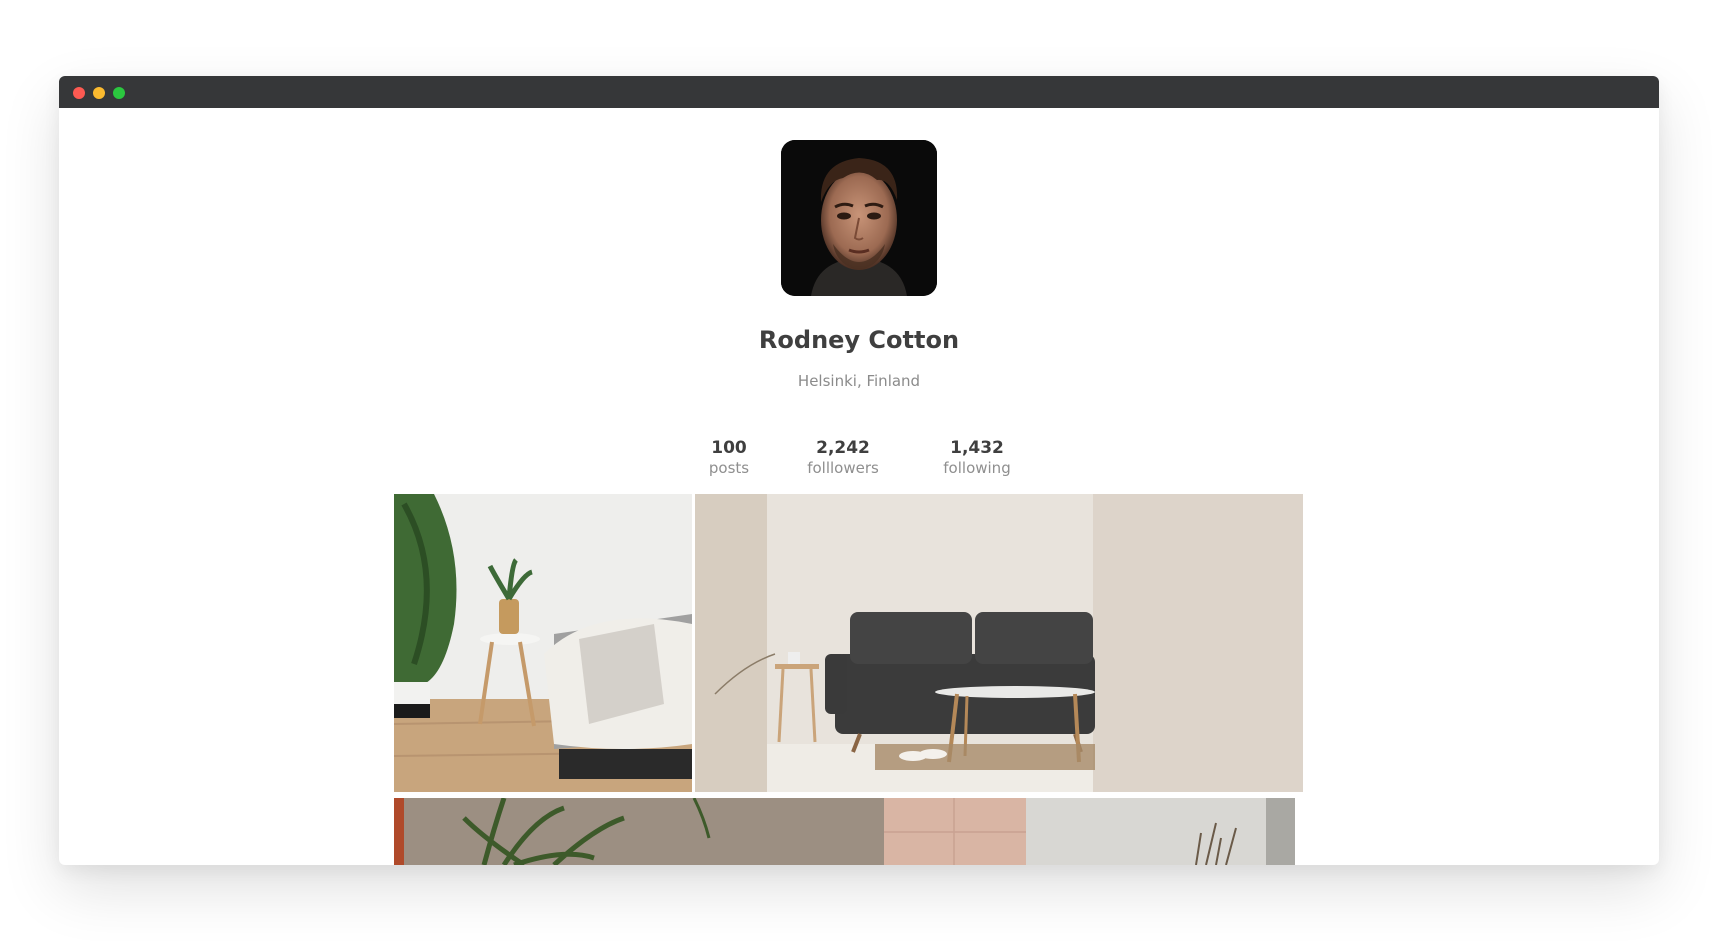 The width and height of the screenshot is (1718, 941). I want to click on maximize-window-icon, so click(119, 93).